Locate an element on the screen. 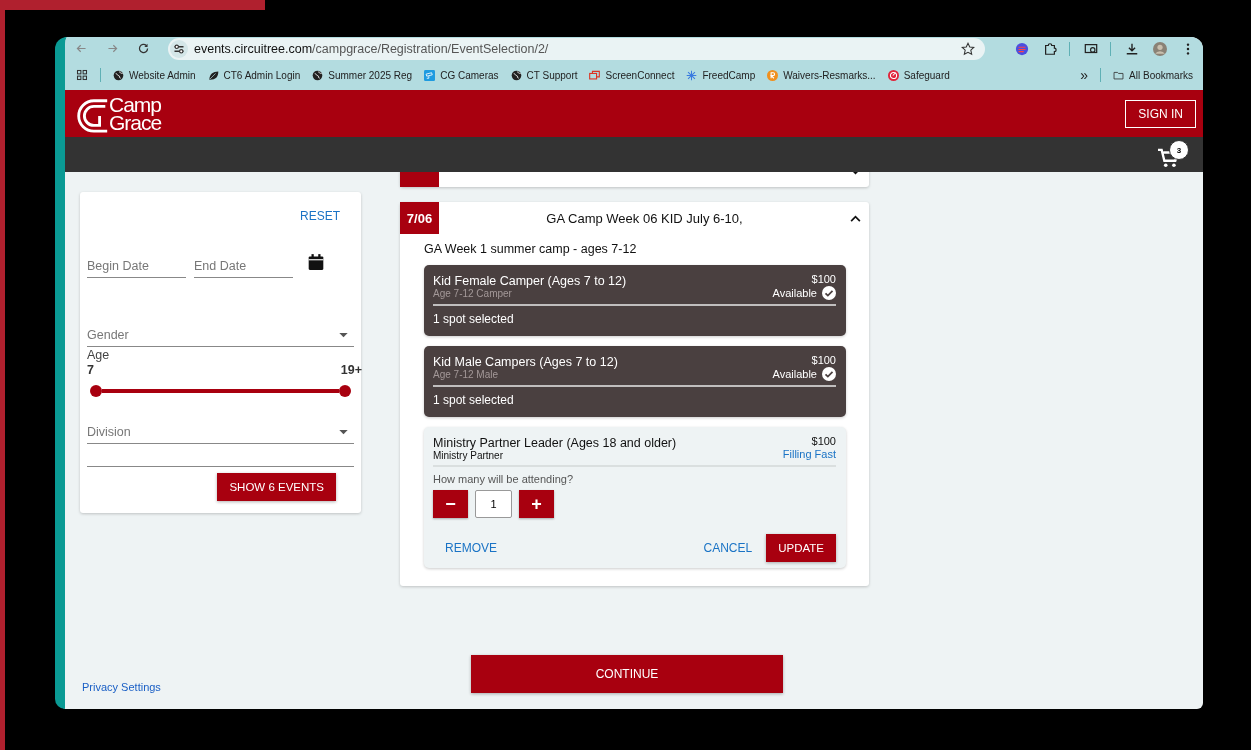 This screenshot has height=750, width=1251. age-value: 7 is located at coordinates (90, 370).